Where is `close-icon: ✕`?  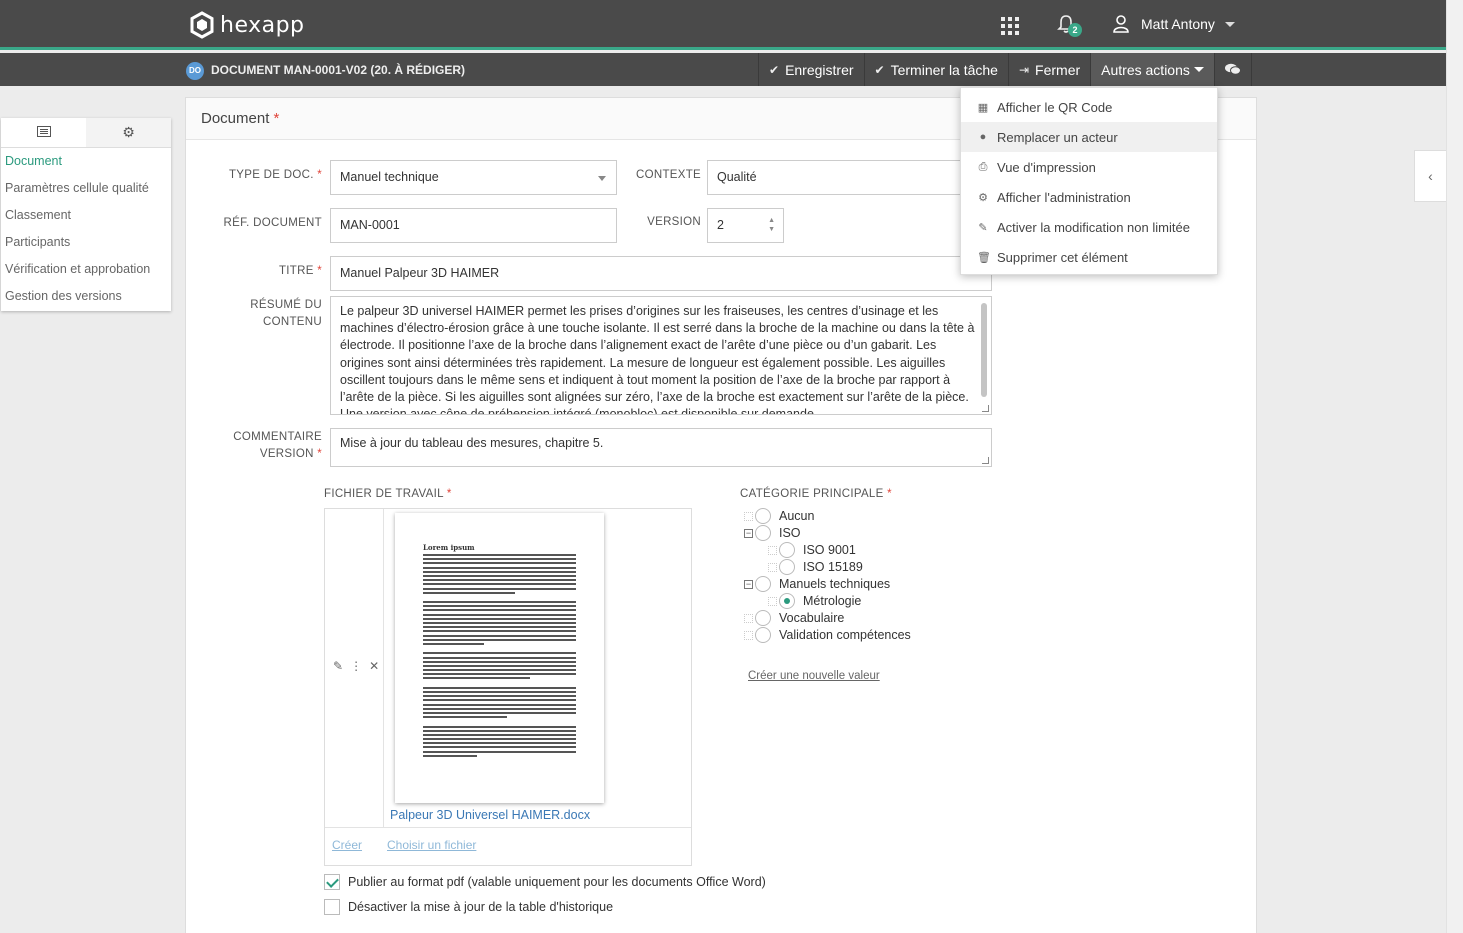
close-icon: ✕ is located at coordinates (374, 666).